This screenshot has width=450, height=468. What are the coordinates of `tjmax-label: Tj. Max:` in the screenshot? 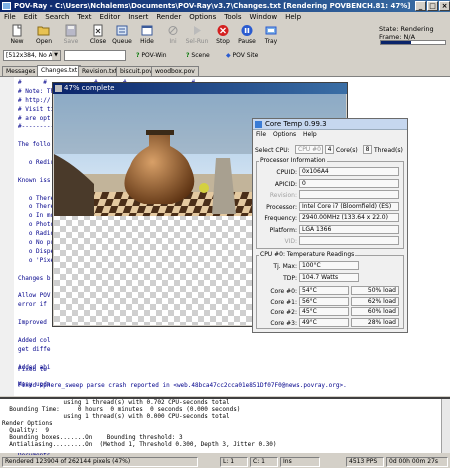 It's located at (285, 266).